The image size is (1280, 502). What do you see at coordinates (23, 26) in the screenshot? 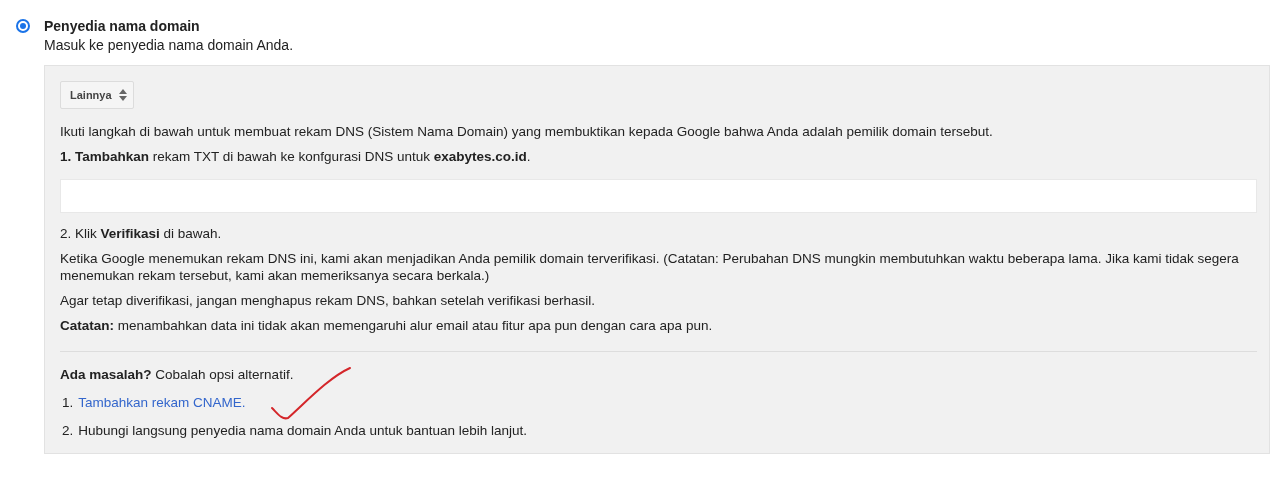
I see `radio-button` at bounding box center [23, 26].